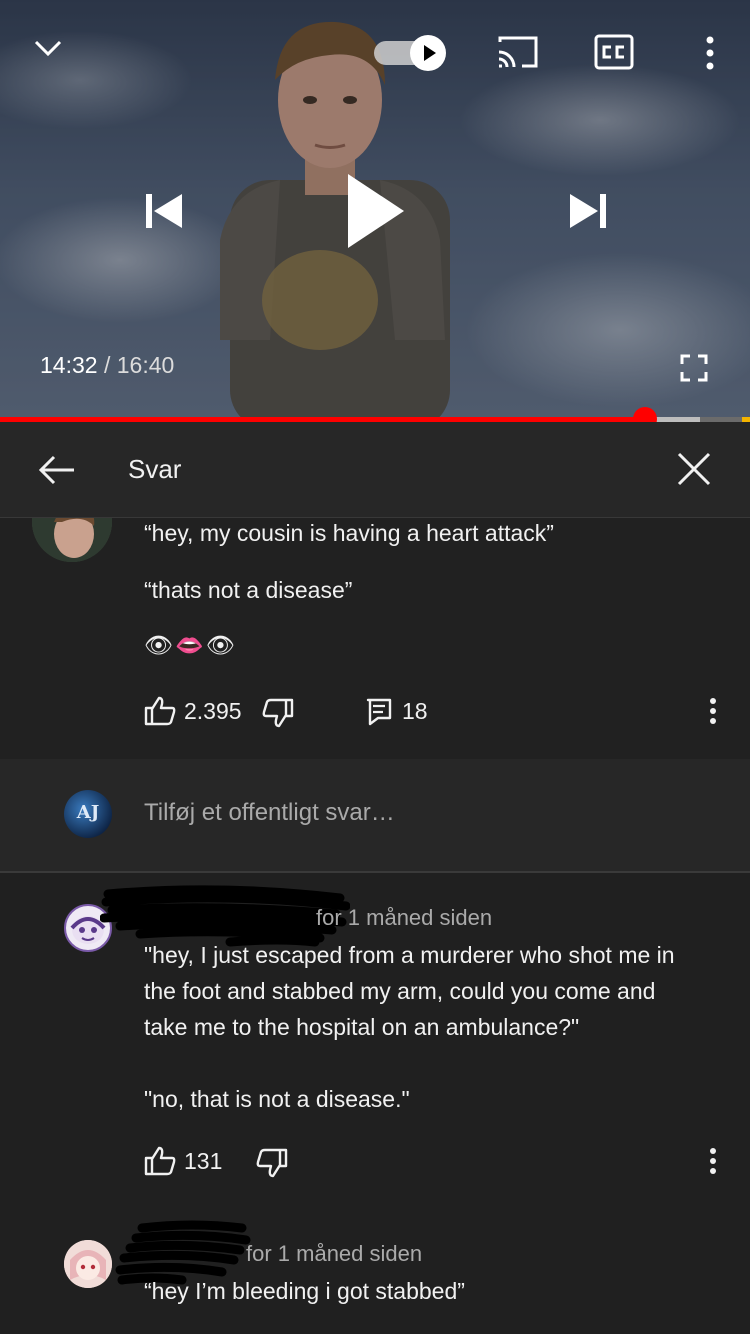  Describe the element at coordinates (588, 211) in the screenshot. I see `next-icon` at that location.